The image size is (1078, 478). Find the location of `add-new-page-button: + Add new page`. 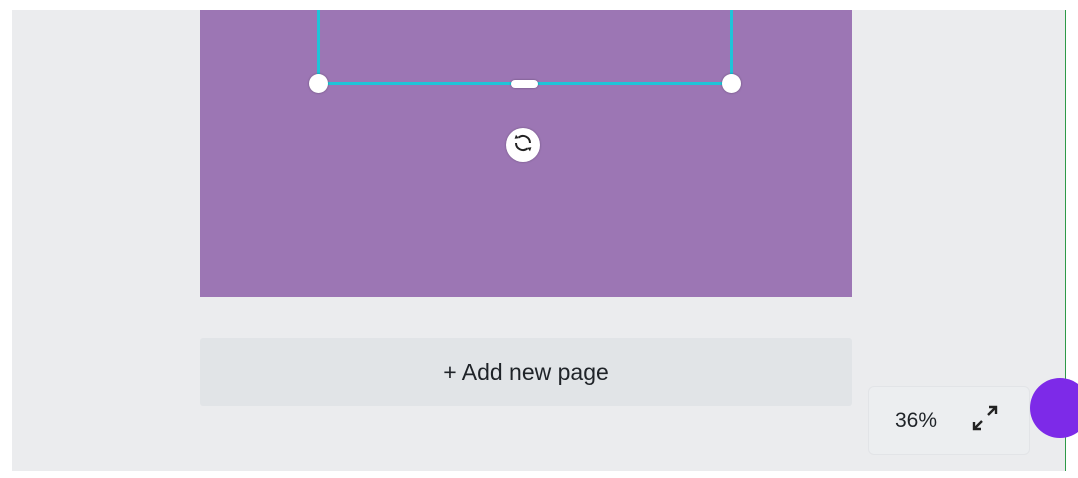

add-new-page-button: + Add new page is located at coordinates (526, 372).